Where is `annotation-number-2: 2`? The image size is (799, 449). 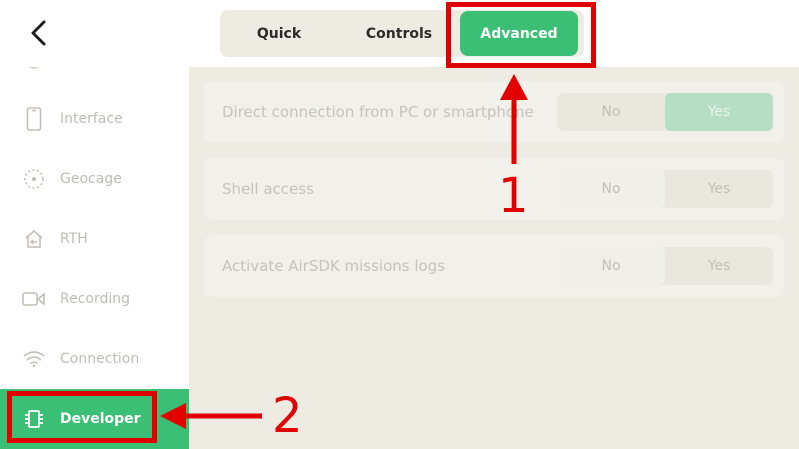
annotation-number-2: 2 is located at coordinates (287, 416).